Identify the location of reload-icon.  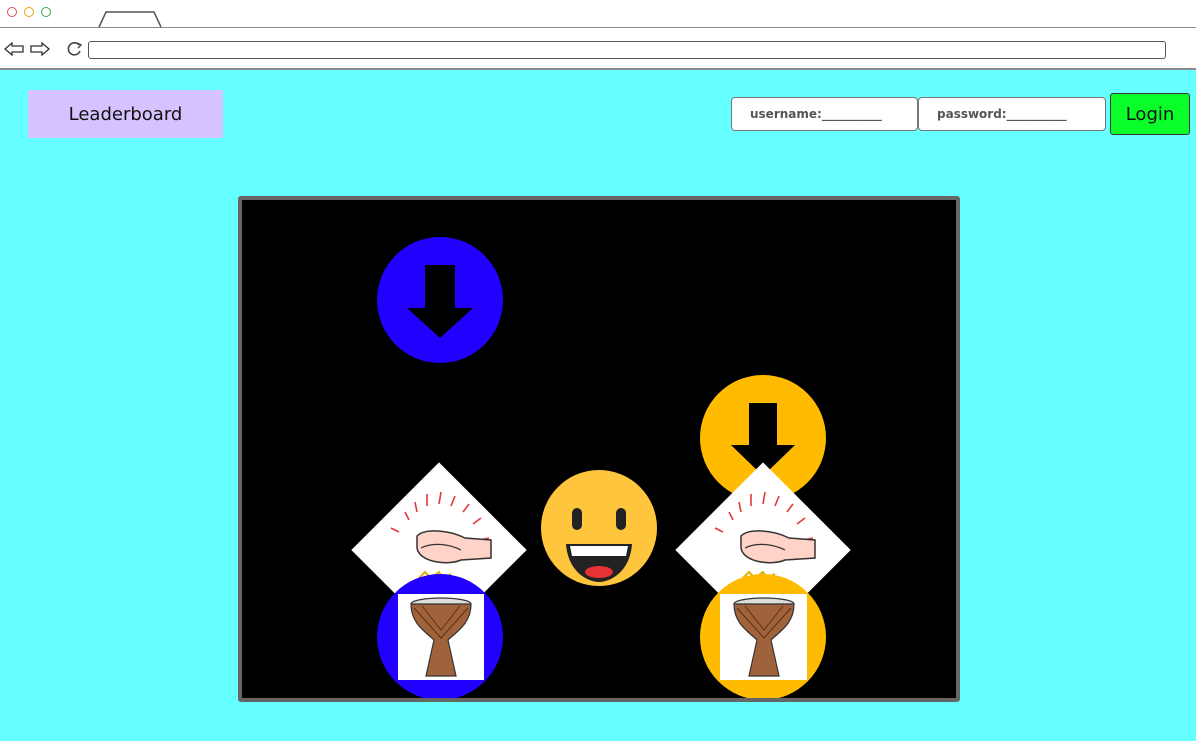
(75, 49).